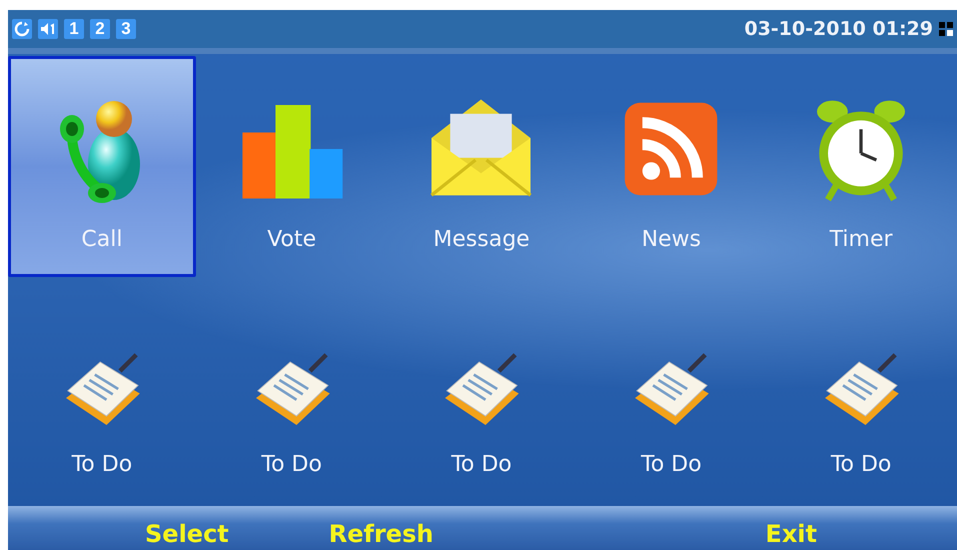  What do you see at coordinates (292, 166) in the screenshot?
I see `app-tile: Vote` at bounding box center [292, 166].